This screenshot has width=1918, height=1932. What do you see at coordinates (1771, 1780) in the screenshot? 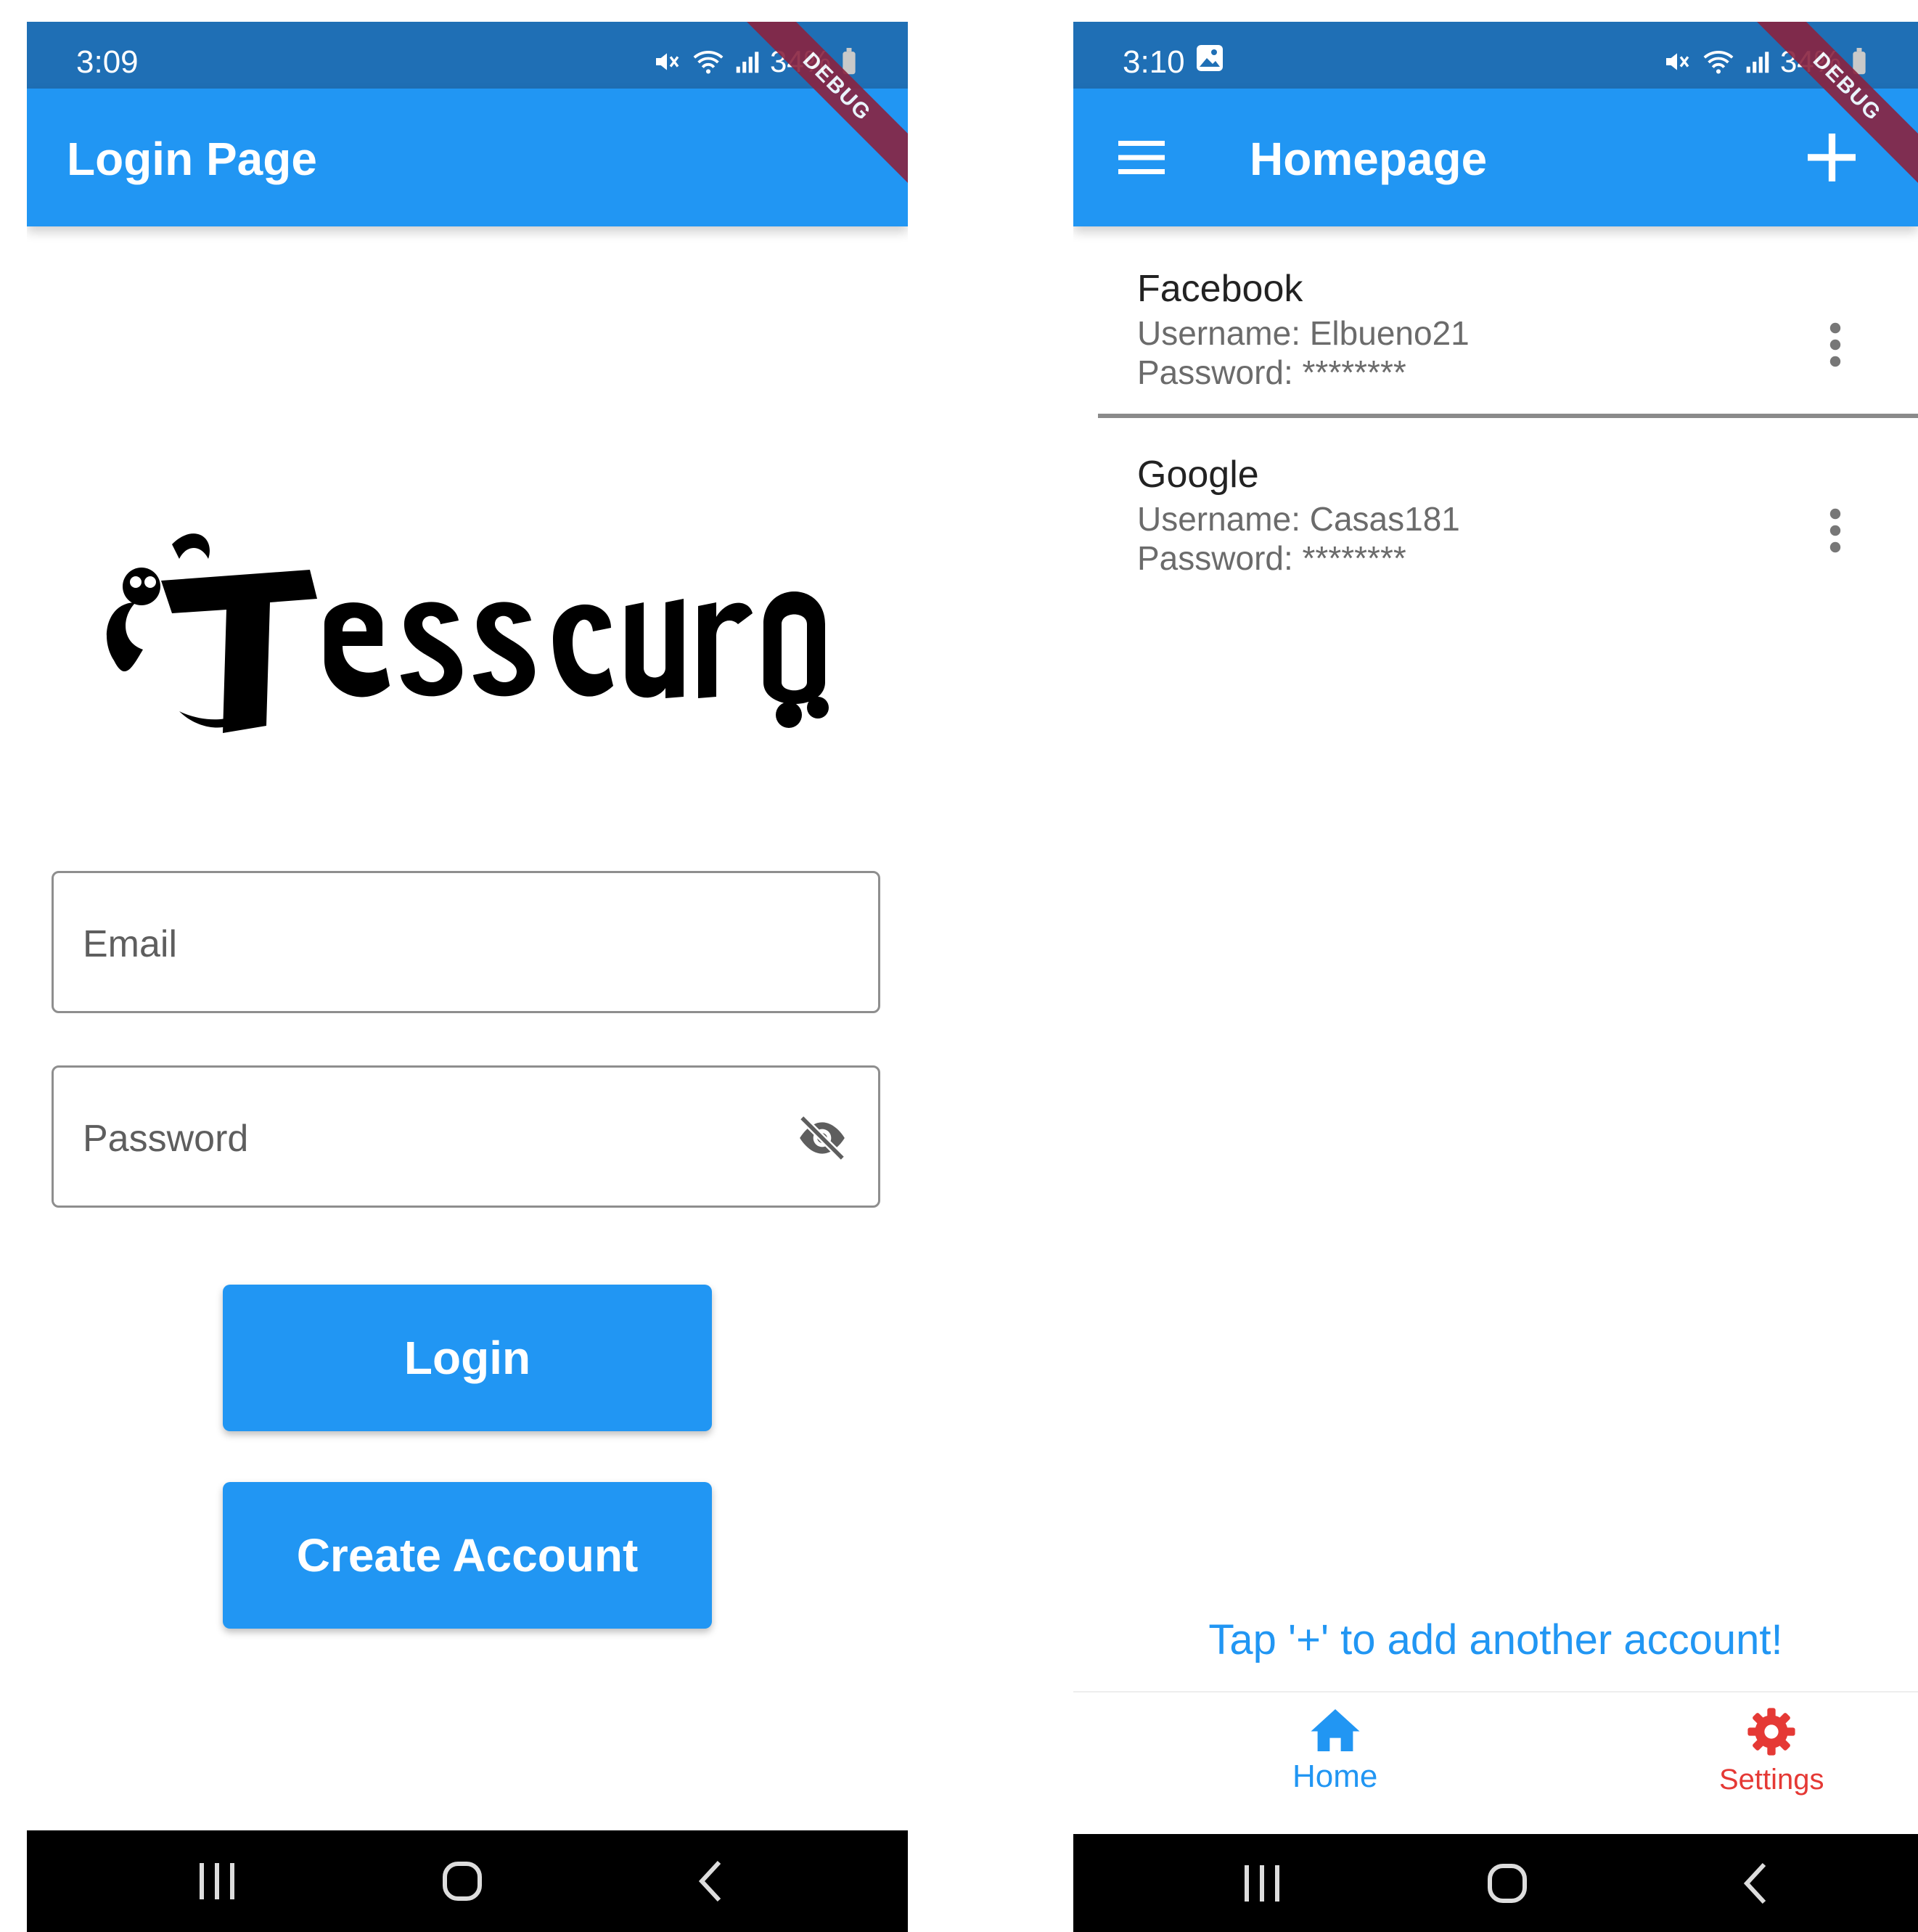
I see `nav-settings-label: Settings` at bounding box center [1771, 1780].